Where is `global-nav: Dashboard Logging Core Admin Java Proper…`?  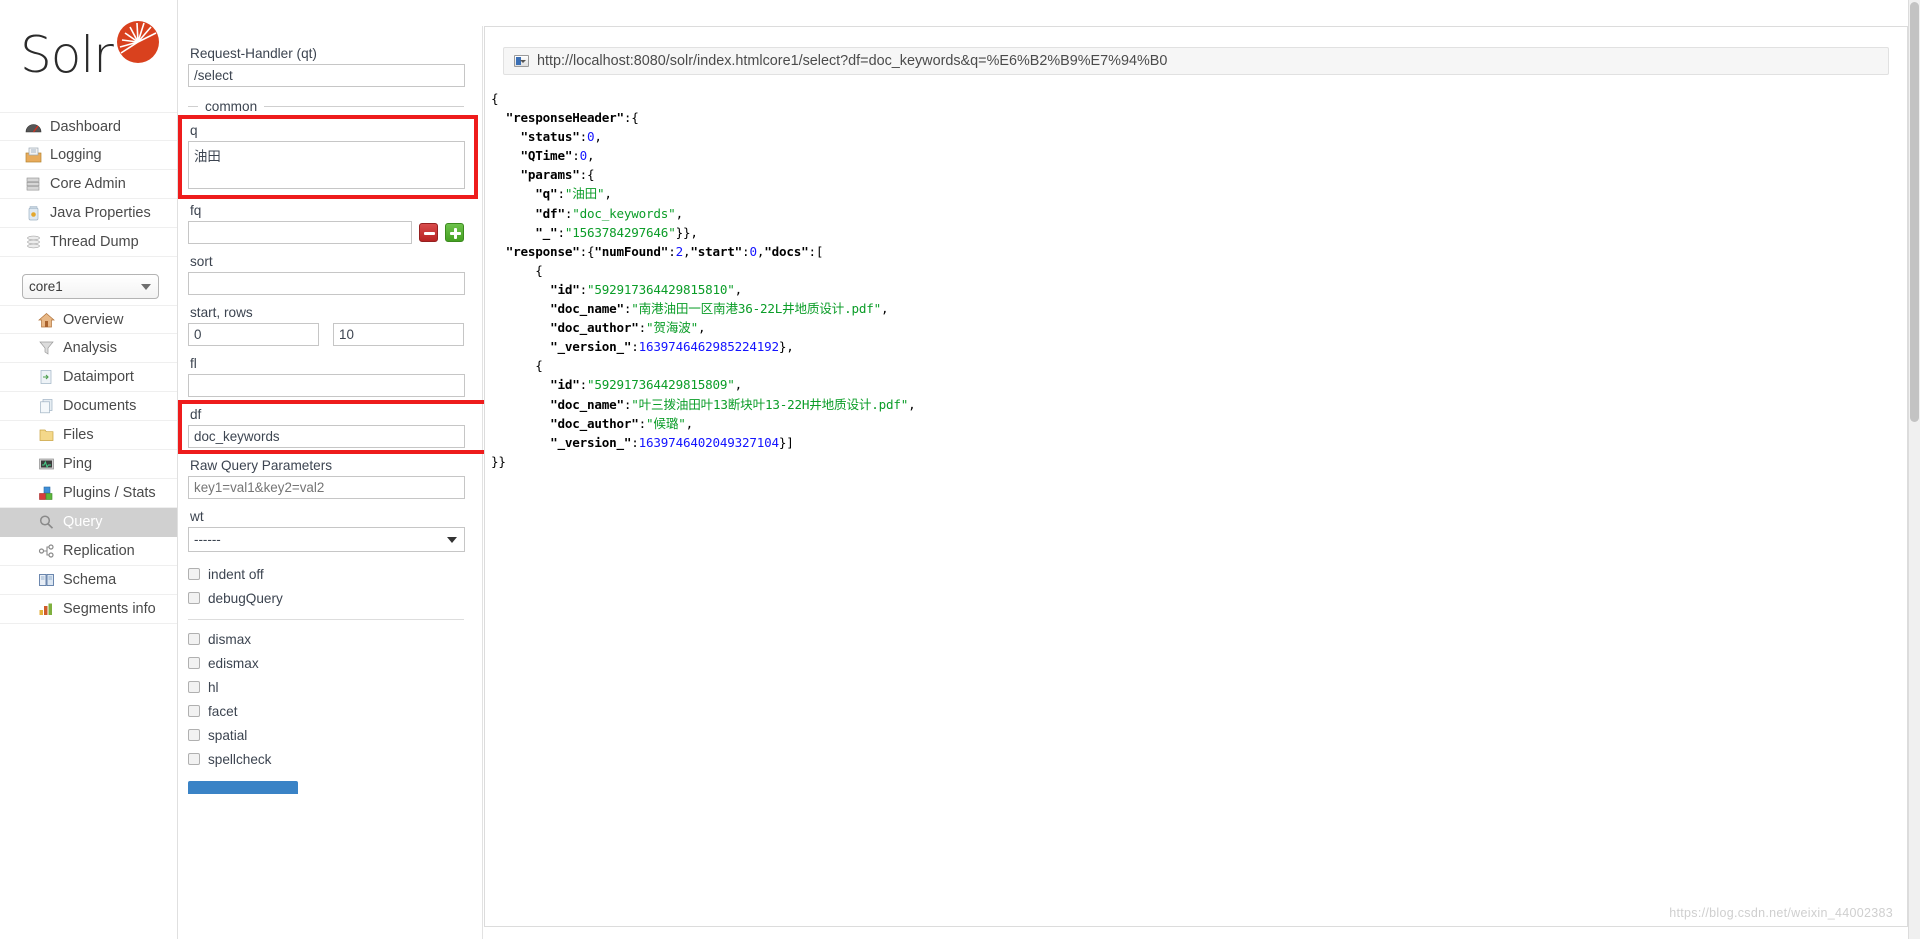 global-nav: Dashboard Logging Core Admin Java Proper… is located at coordinates (88, 184).